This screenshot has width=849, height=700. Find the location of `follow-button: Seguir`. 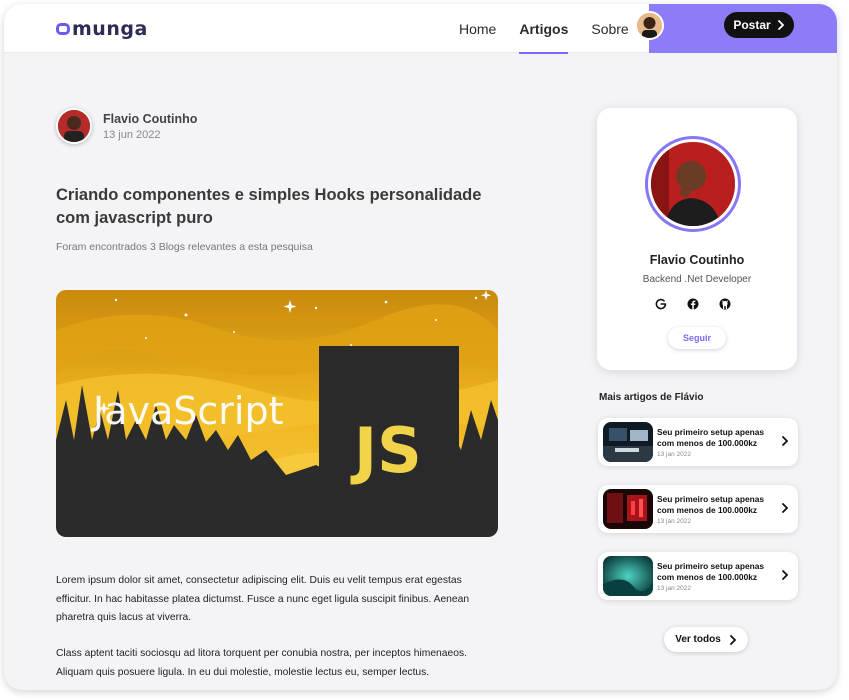

follow-button: Seguir is located at coordinates (697, 338).